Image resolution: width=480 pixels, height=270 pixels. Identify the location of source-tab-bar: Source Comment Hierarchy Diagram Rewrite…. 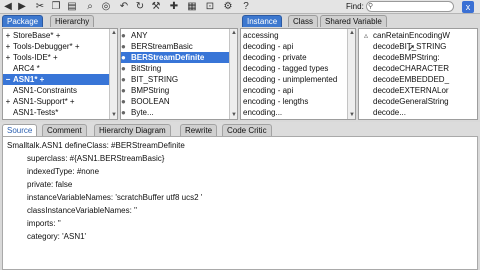
(240, 129).